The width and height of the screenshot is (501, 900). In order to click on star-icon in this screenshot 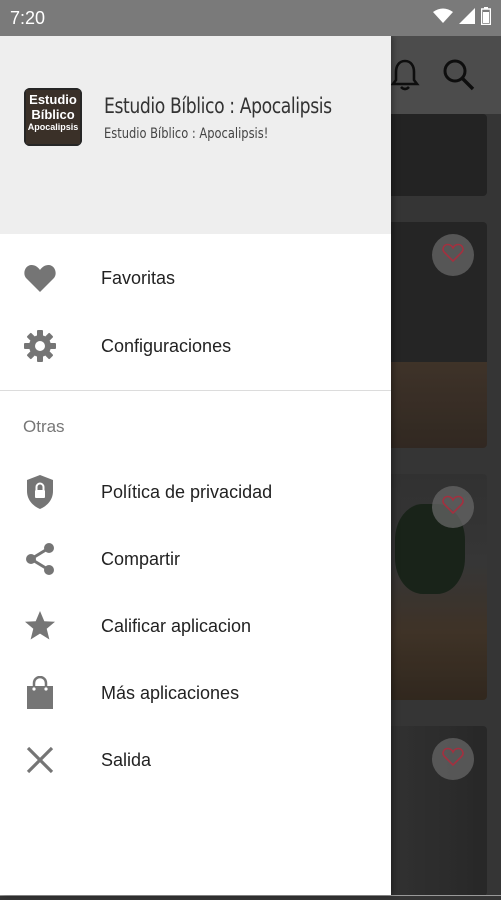, I will do `click(40, 626)`.